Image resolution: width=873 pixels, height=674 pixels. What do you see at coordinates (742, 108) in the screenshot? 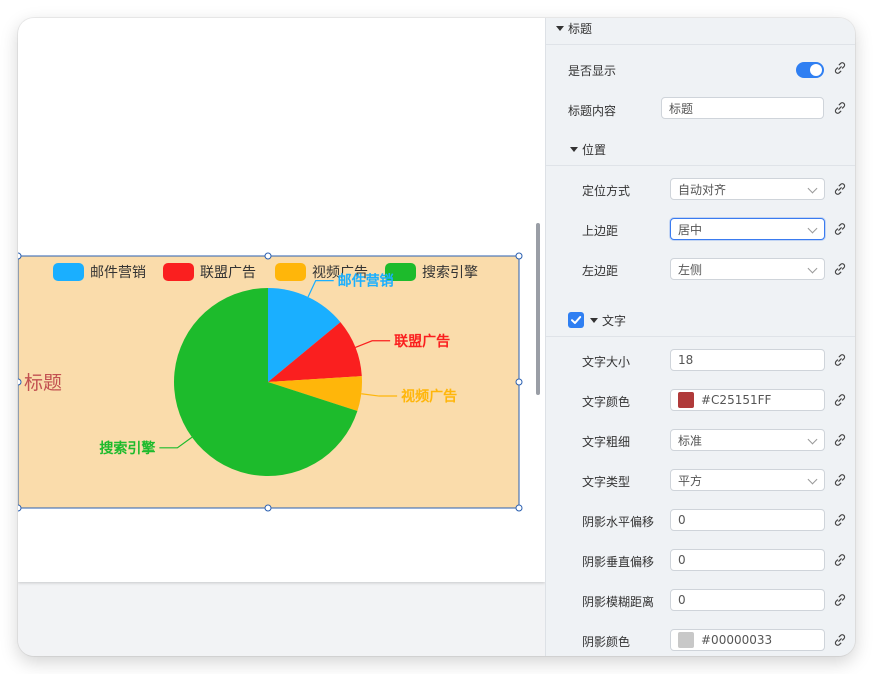
I see `title-content-input: 标题` at bounding box center [742, 108].